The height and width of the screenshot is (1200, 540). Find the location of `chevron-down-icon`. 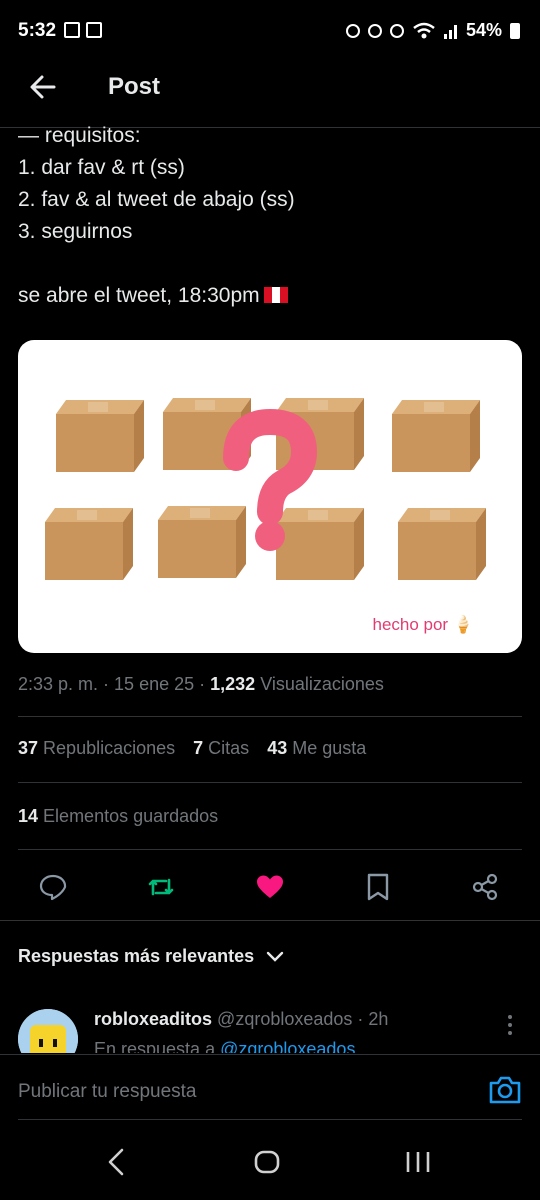

chevron-down-icon is located at coordinates (275, 956).